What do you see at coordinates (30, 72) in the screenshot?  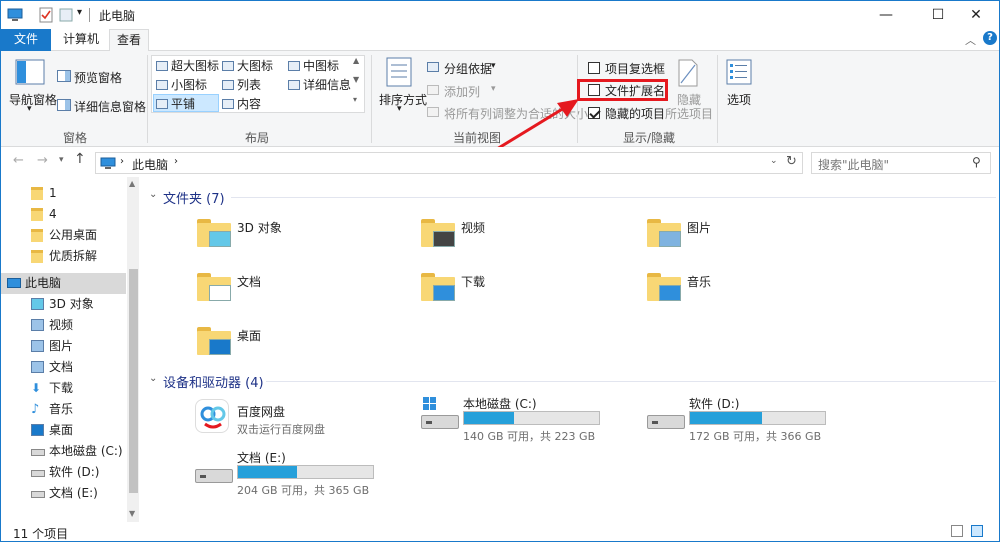 I see `navigation-pane-icon` at bounding box center [30, 72].